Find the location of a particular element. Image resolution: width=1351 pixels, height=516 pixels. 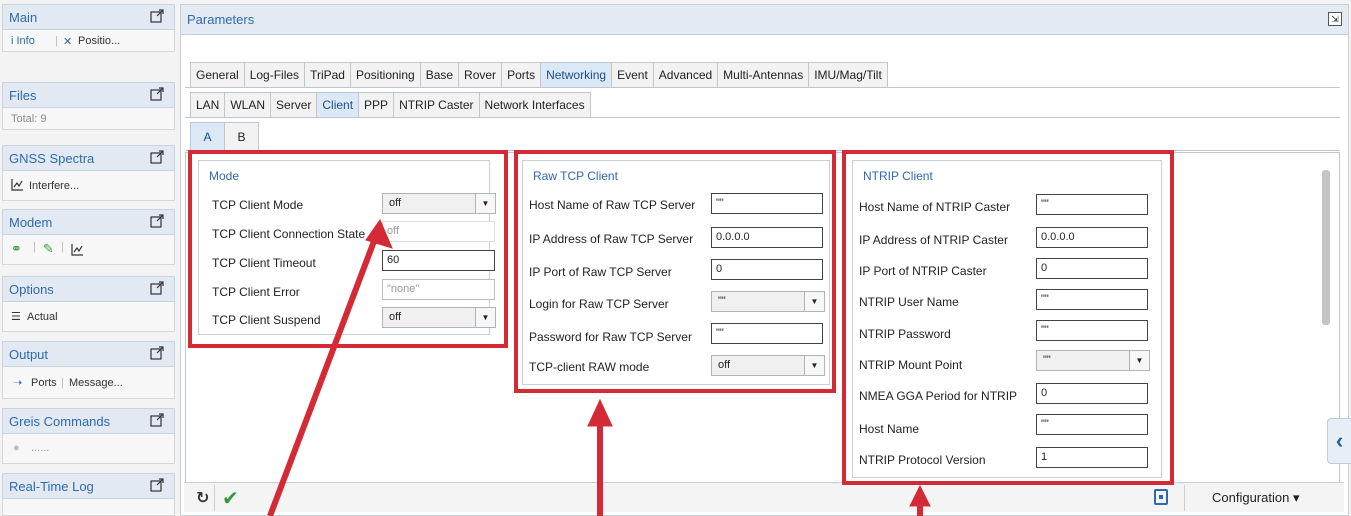

expand-side-panel-icon: ‹ is located at coordinates (1339, 441).